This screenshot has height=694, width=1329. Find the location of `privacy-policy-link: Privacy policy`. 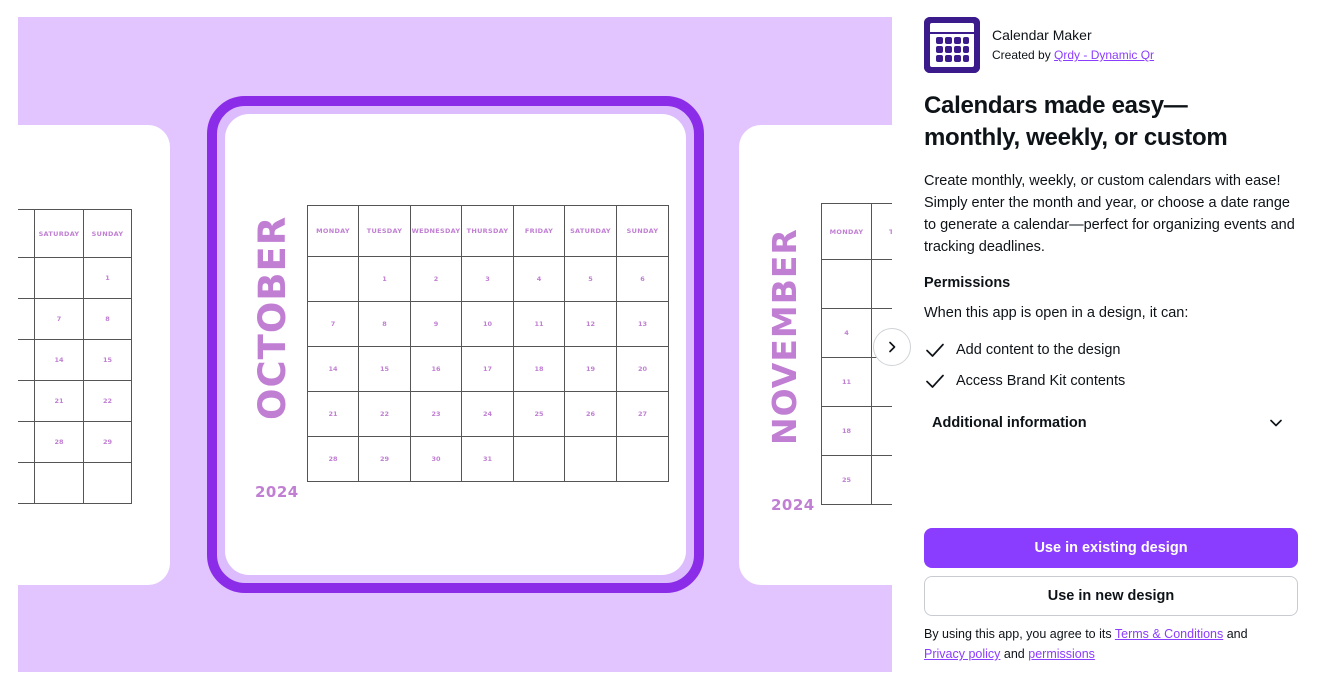

privacy-policy-link: Privacy policy is located at coordinates (962, 654).